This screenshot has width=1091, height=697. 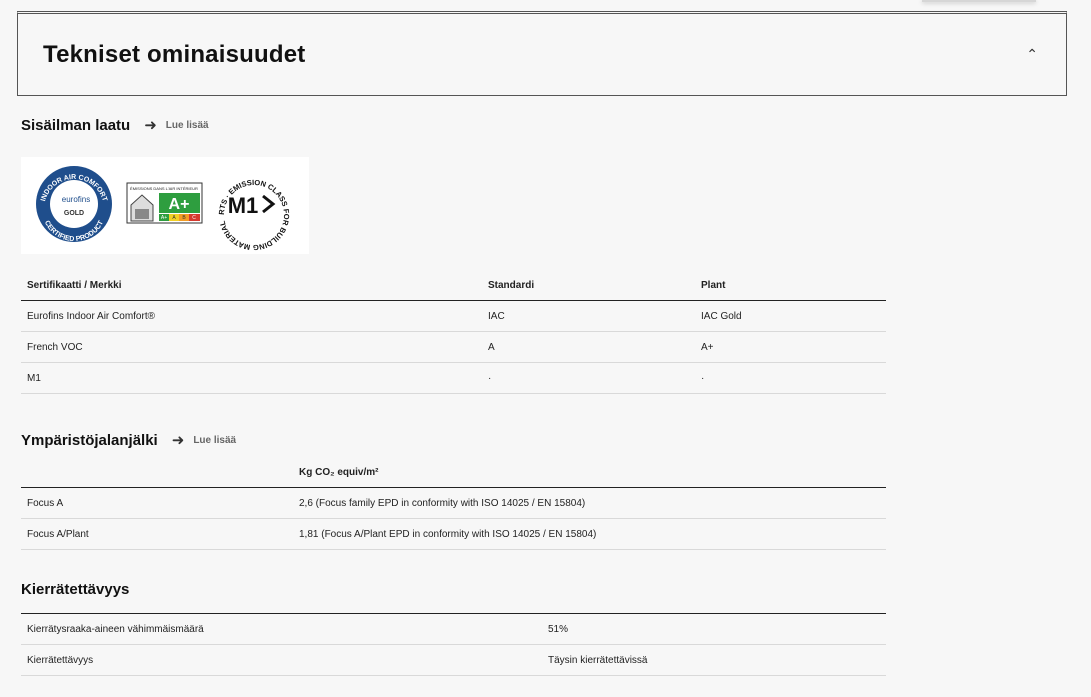 I want to click on svg-text: eurofins, so click(x=76, y=199).